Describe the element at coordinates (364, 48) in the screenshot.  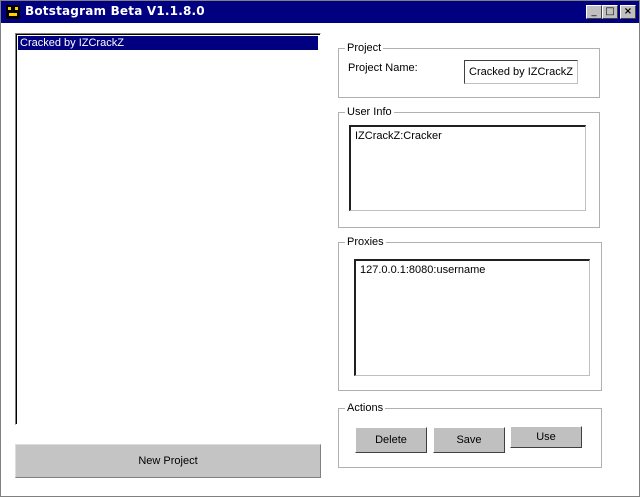
I see `project-legend: Project` at that location.